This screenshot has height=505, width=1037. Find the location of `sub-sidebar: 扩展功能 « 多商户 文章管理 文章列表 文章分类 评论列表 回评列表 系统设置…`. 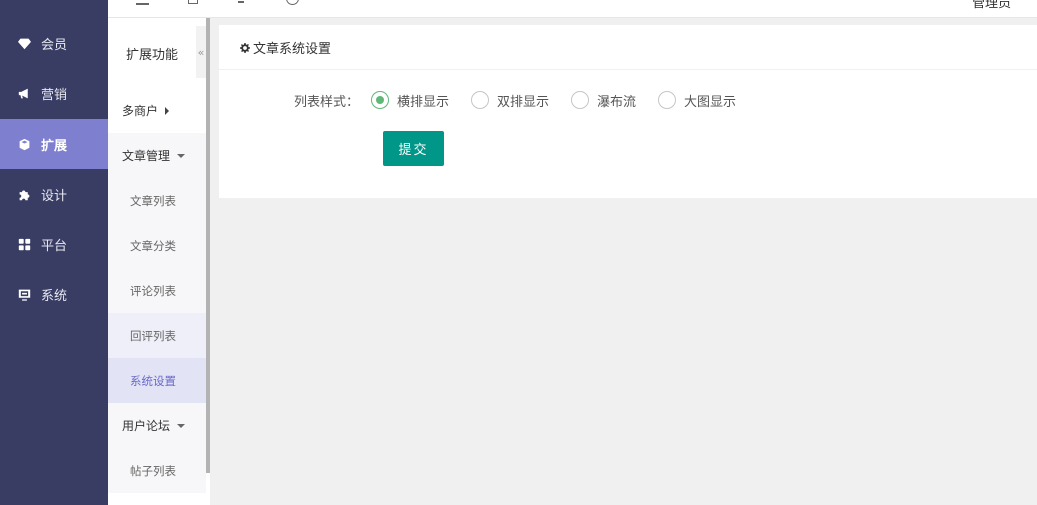

sub-sidebar: 扩展功能 « 多商户 文章管理 文章列表 文章分类 评论列表 回评列表 系统设置… is located at coordinates (159, 261).